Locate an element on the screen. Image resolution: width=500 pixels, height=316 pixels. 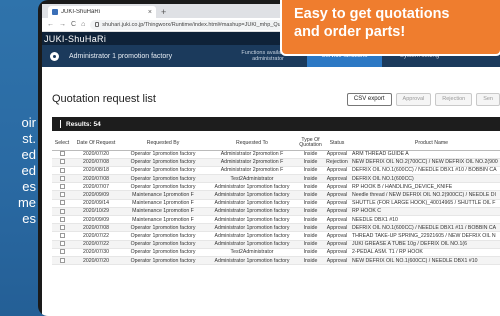
cell-product-name: DEFRIX OIL NO.1(600CC) is located at coordinates (425, 179).